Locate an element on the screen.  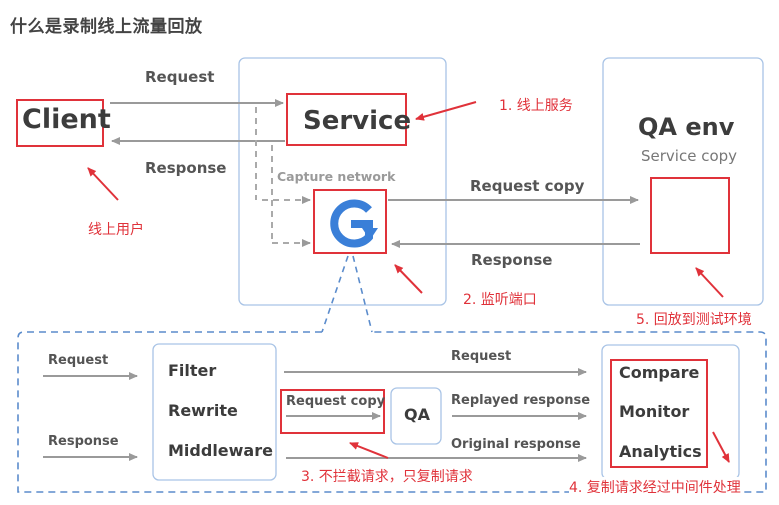
annotation-step-2: 2. 监听端口 is located at coordinates (500, 300).